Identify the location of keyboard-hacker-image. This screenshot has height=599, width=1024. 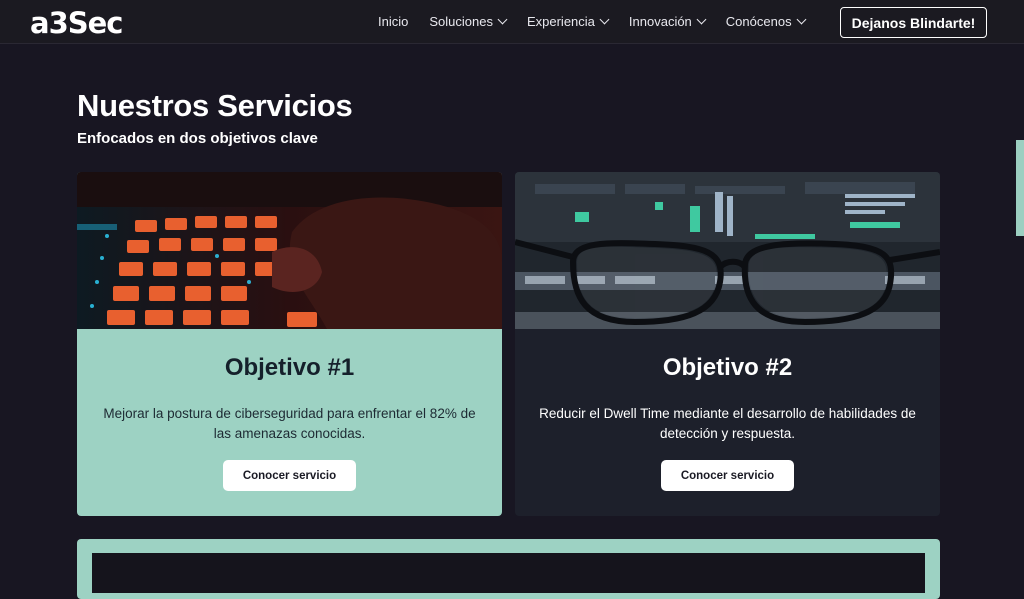
(289, 250).